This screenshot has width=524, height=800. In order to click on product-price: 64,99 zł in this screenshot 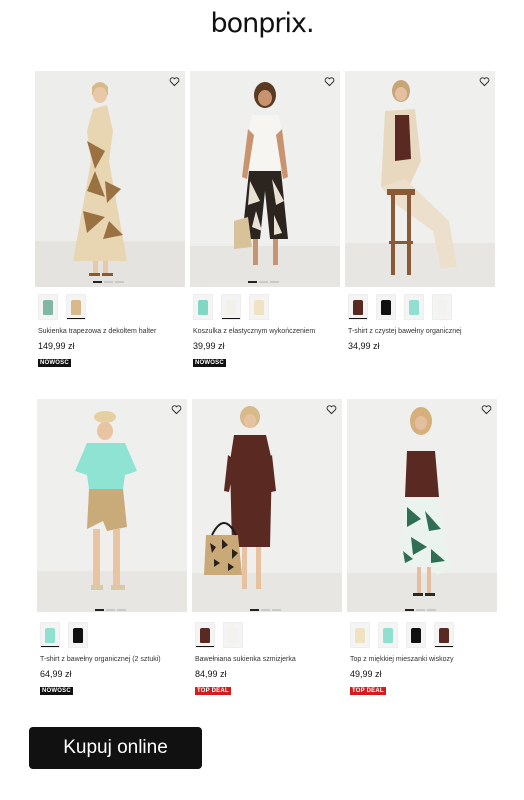, I will do `click(56, 674)`.